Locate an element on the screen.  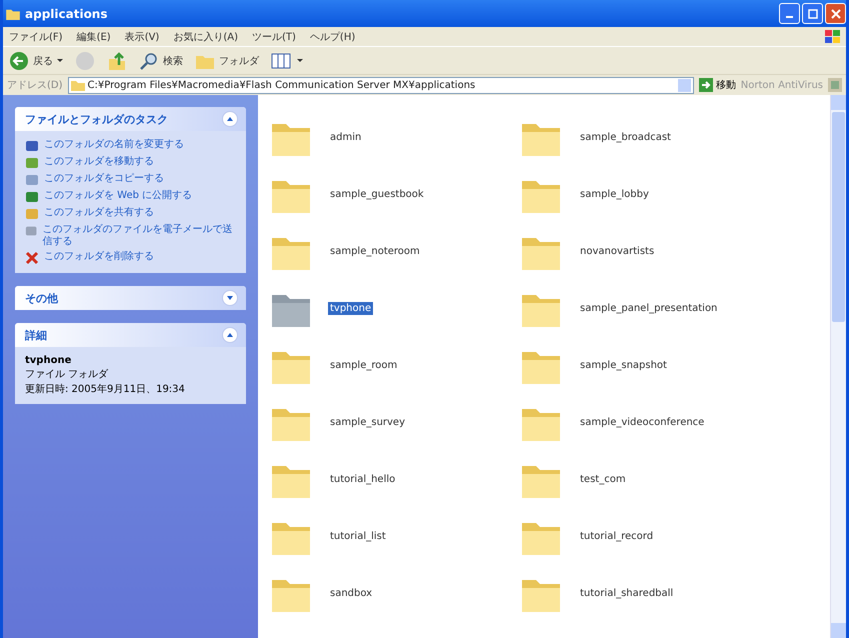
folder-name: sample_room is located at coordinates (364, 365).